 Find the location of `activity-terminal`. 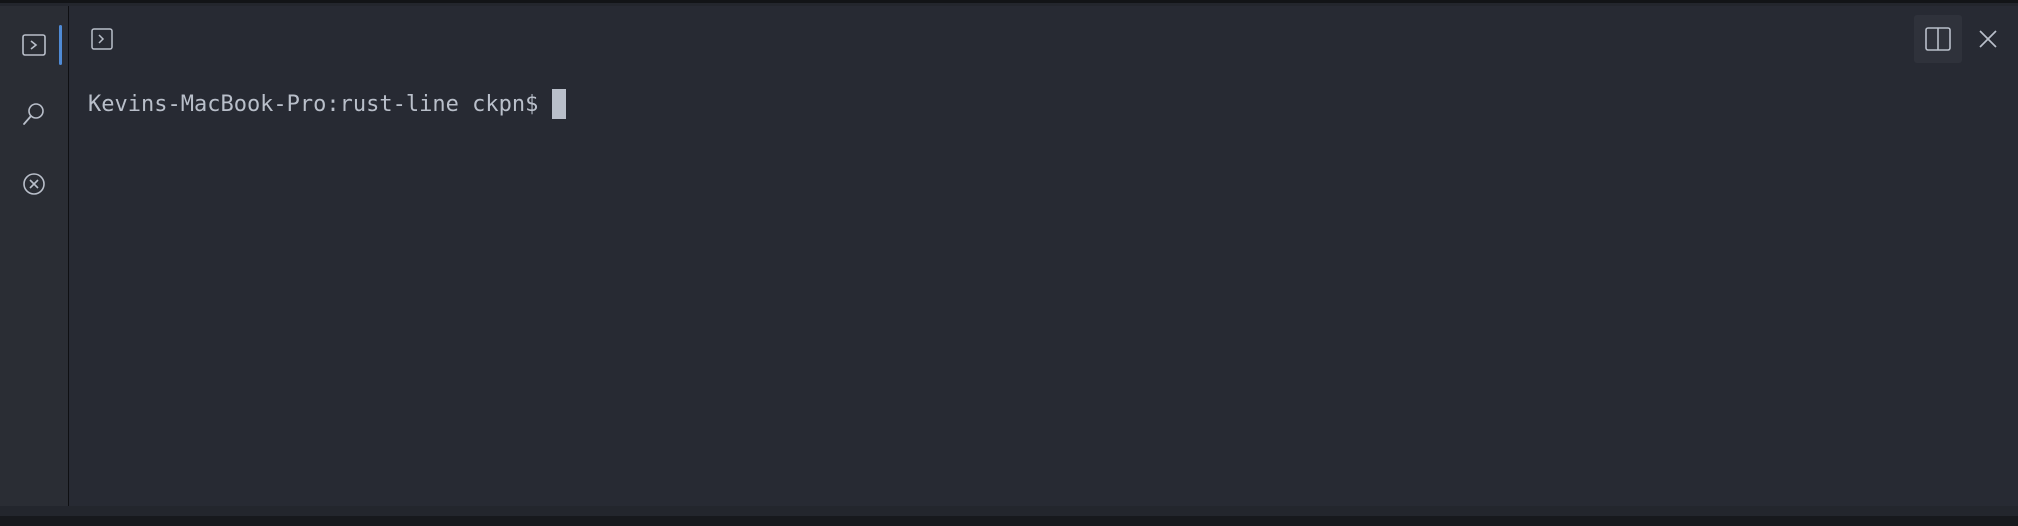

activity-terminal is located at coordinates (34, 45).